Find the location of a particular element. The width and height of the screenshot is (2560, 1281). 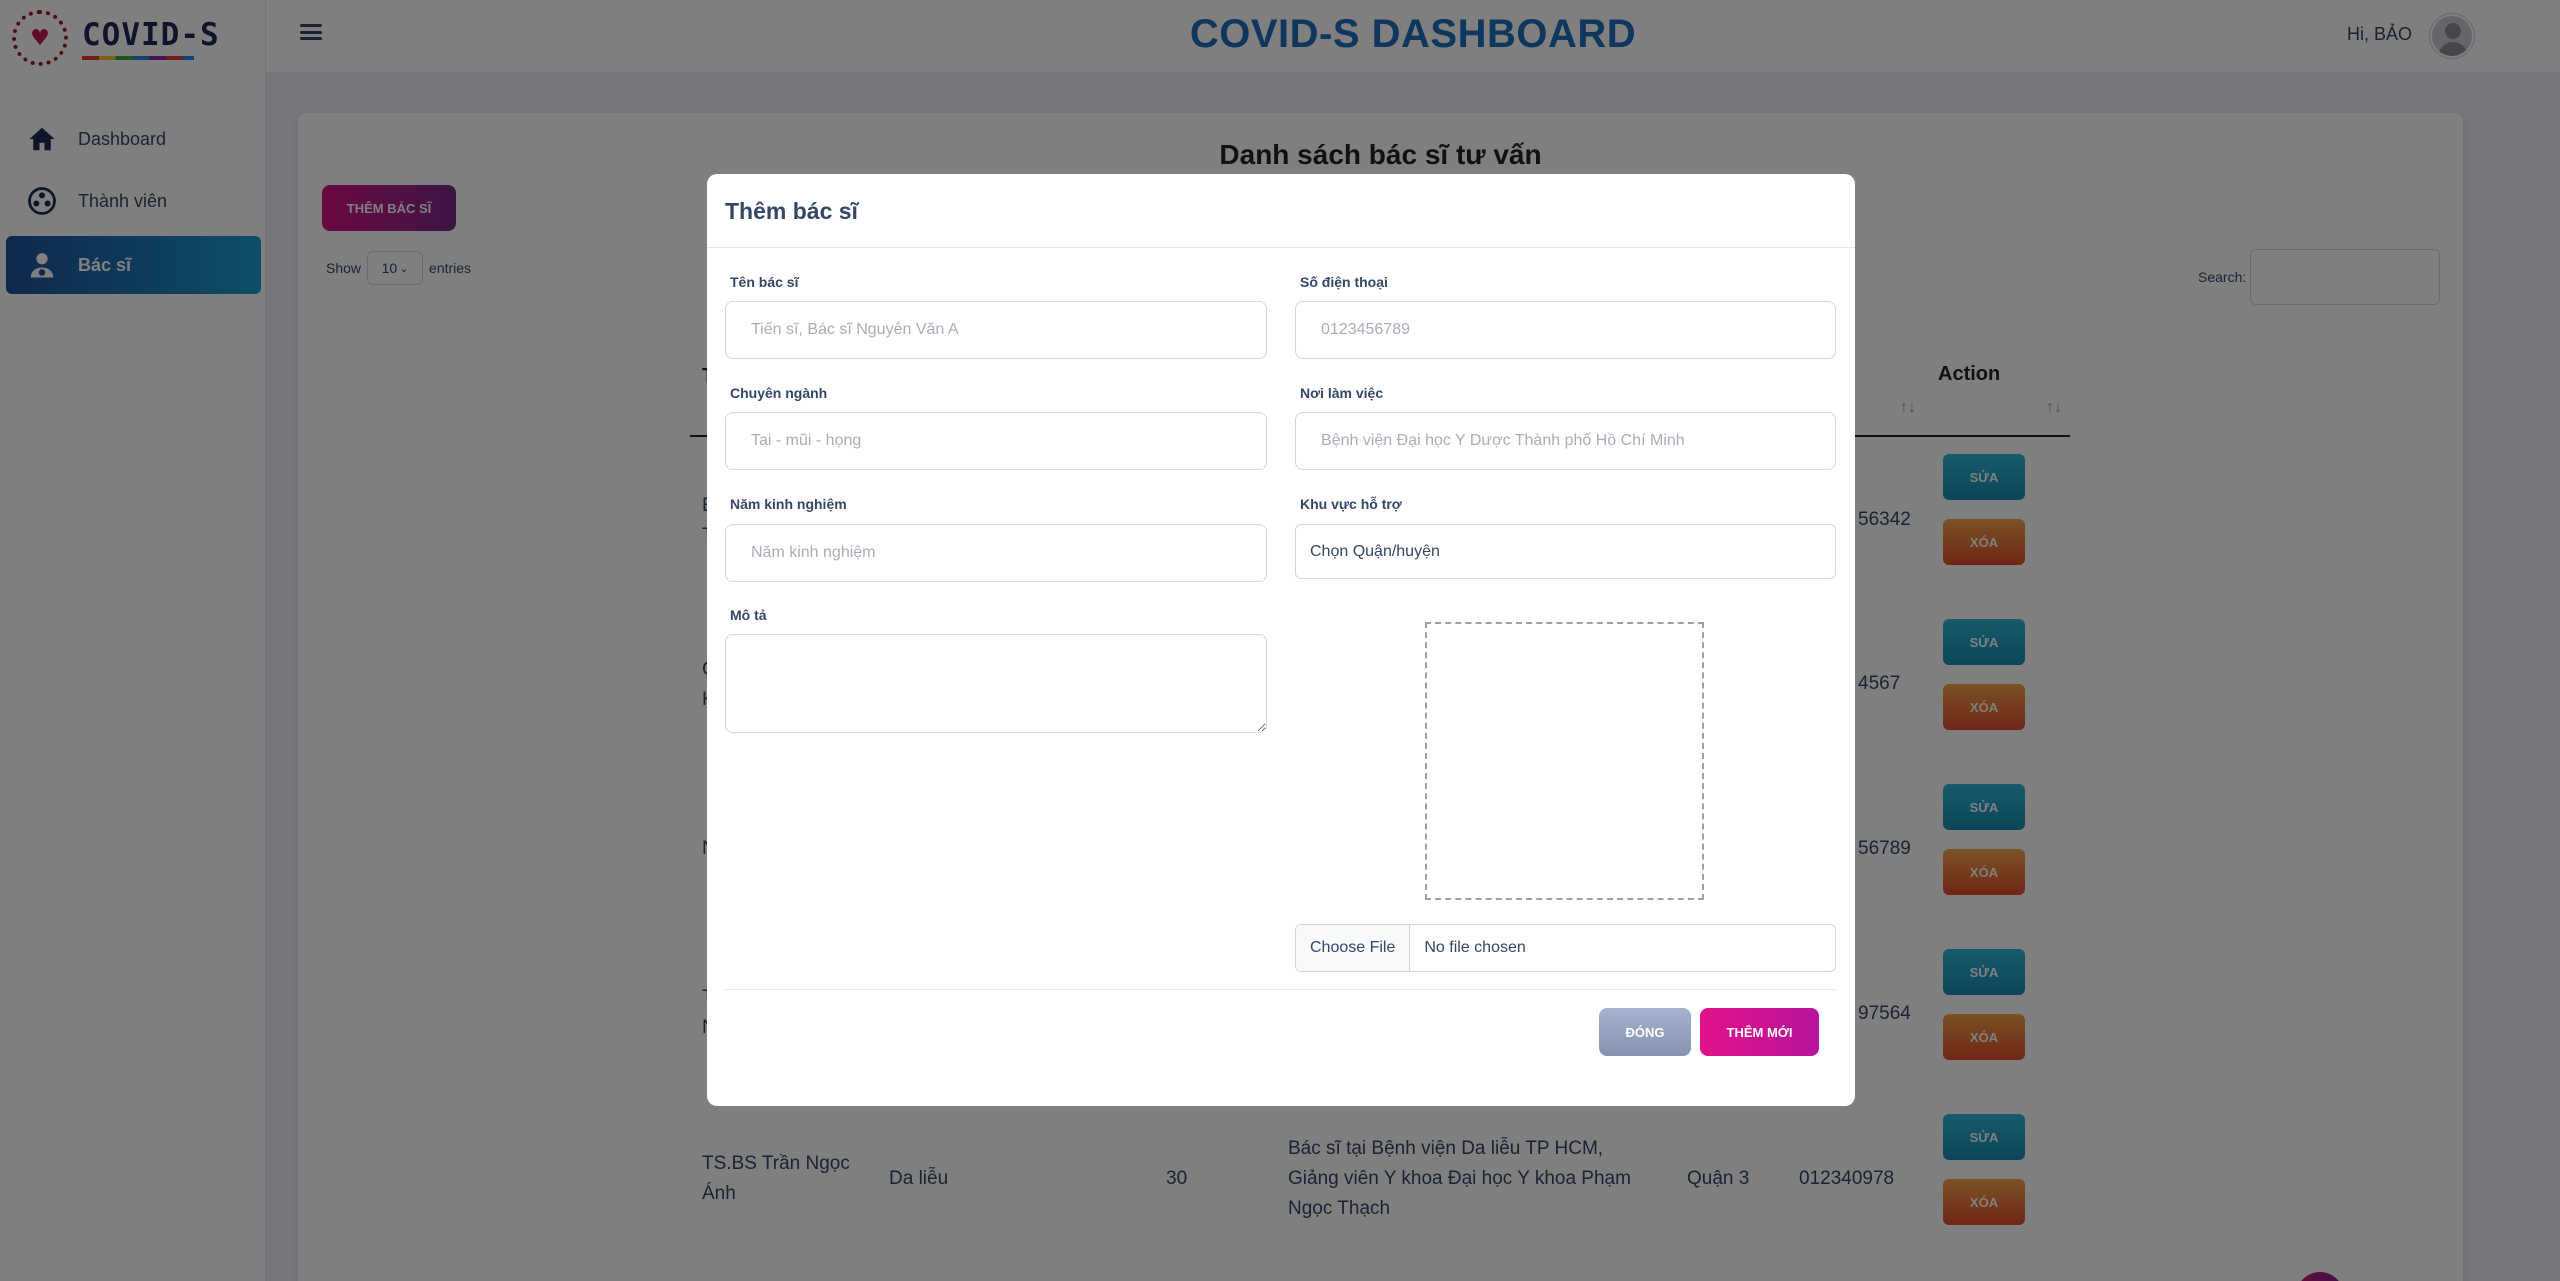

phone-label: Số điện thoại is located at coordinates (1344, 282).